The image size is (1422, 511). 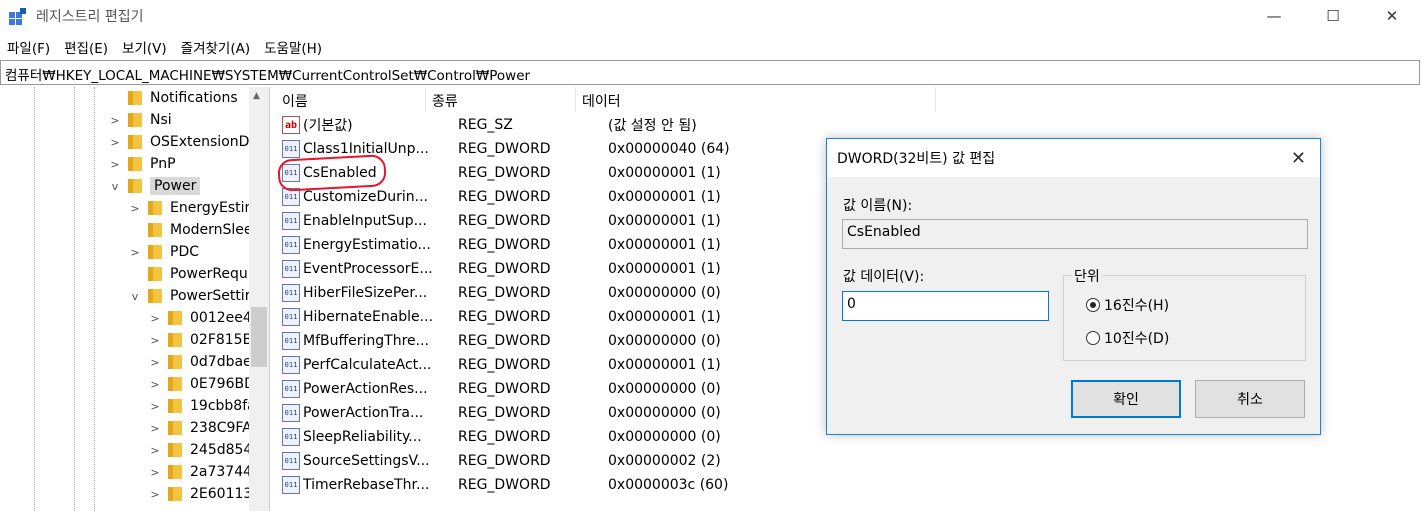 I want to click on tree-item-guid: >19cbb8fa, so click(x=201, y=406).